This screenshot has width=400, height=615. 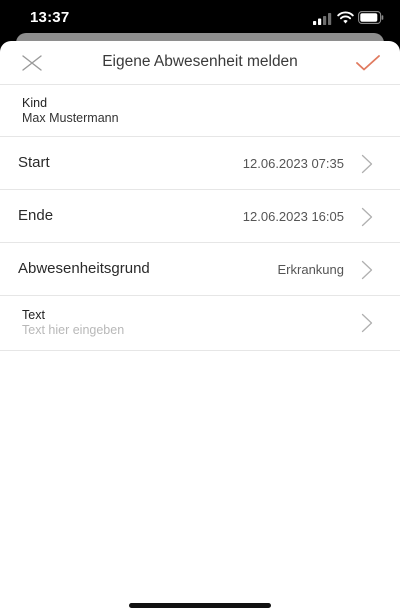 What do you see at coordinates (322, 19) in the screenshot?
I see `cellular-signal-icon` at bounding box center [322, 19].